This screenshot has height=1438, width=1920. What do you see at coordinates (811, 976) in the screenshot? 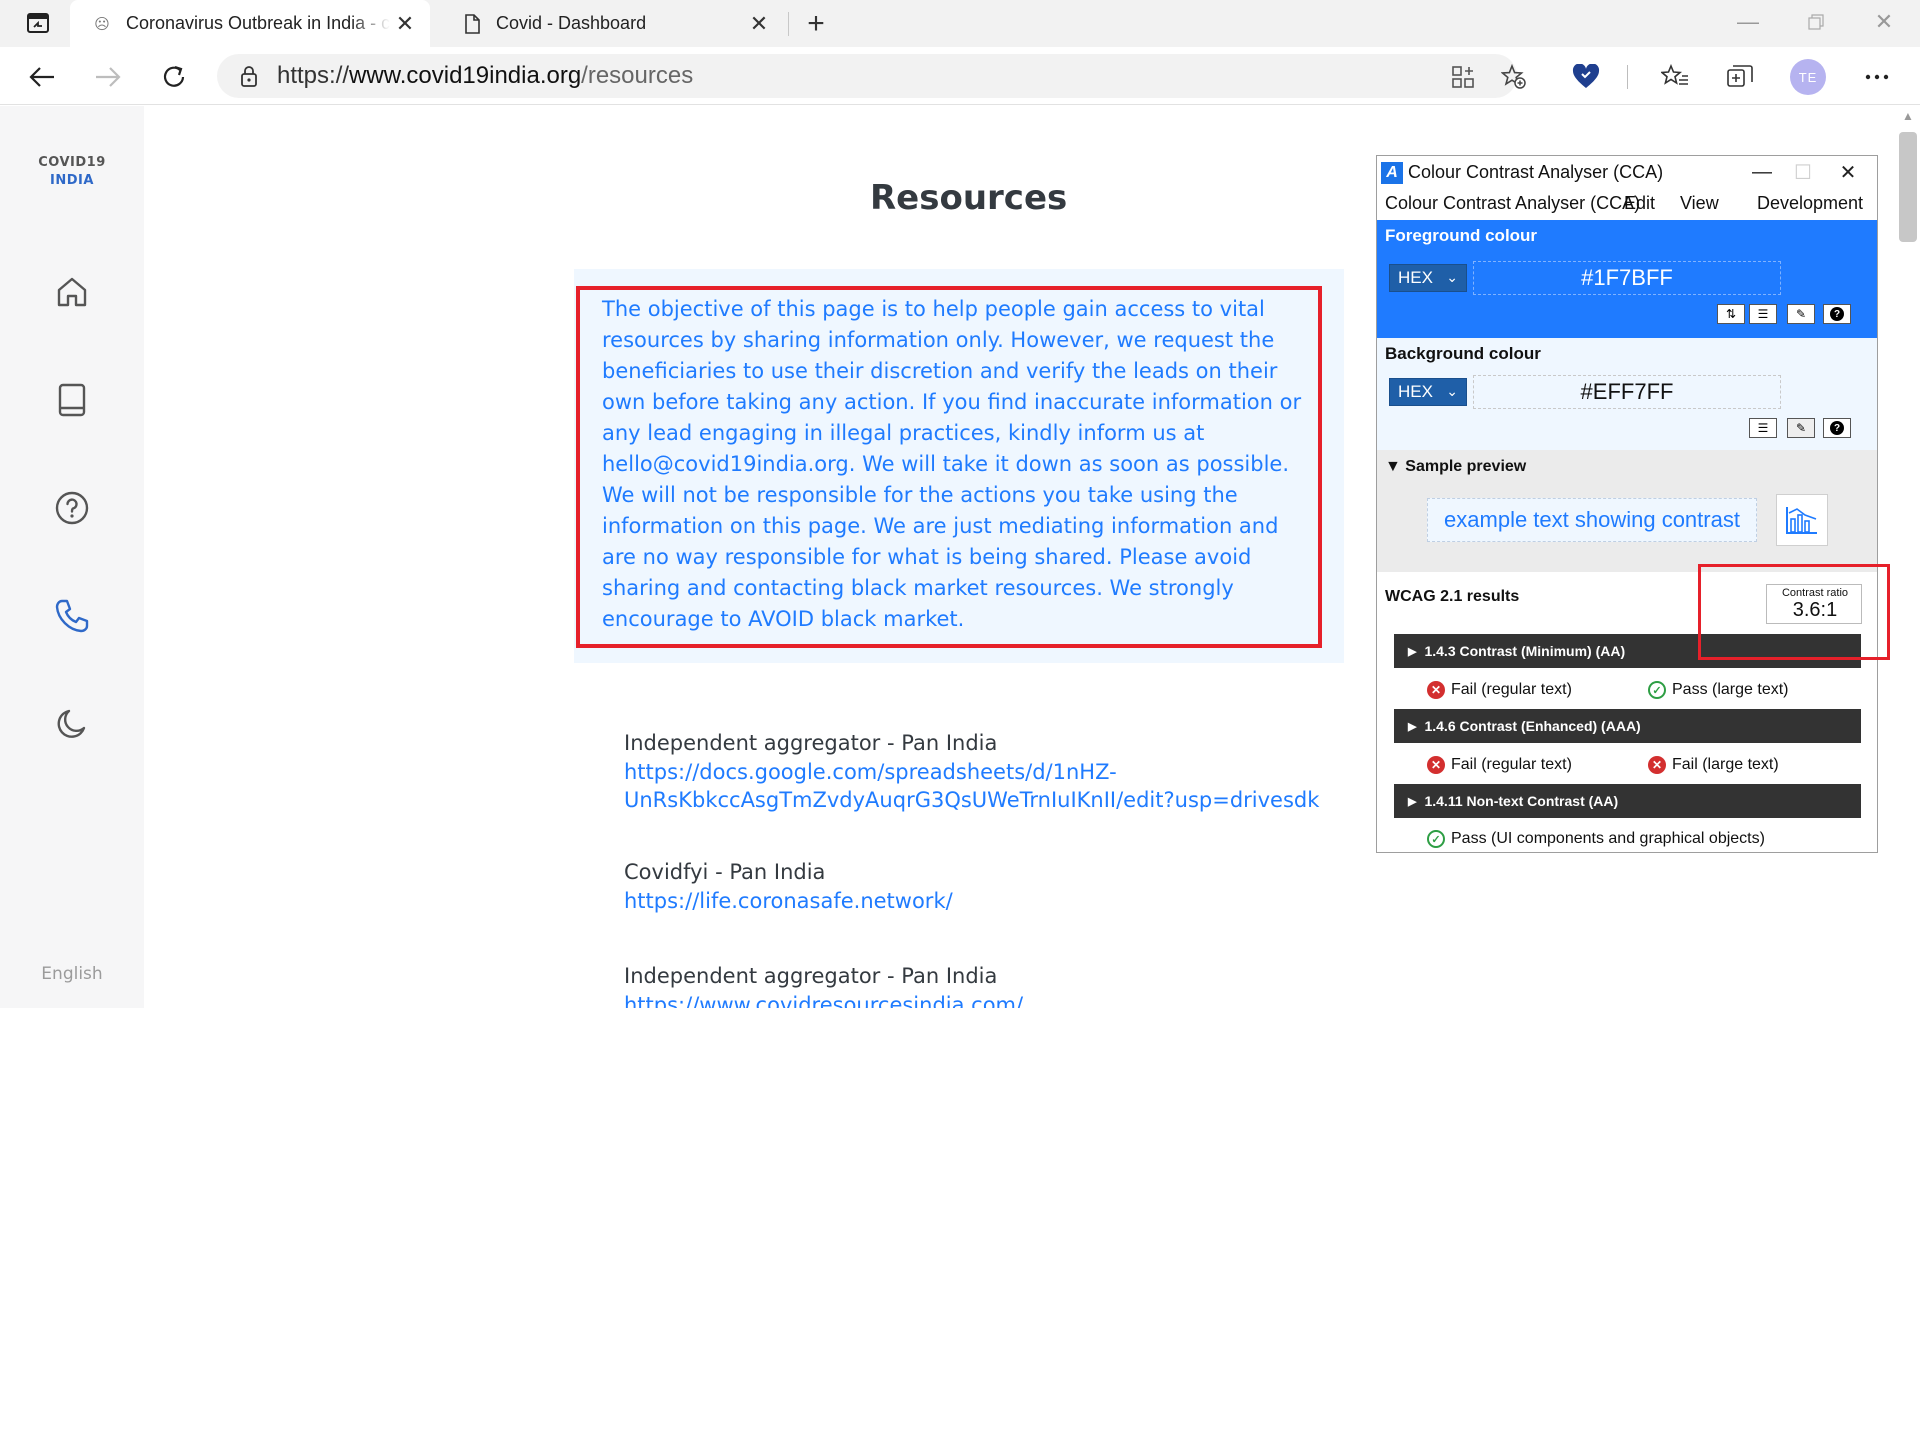
I see `resource-name: Independent aggregator - Pan India` at bounding box center [811, 976].